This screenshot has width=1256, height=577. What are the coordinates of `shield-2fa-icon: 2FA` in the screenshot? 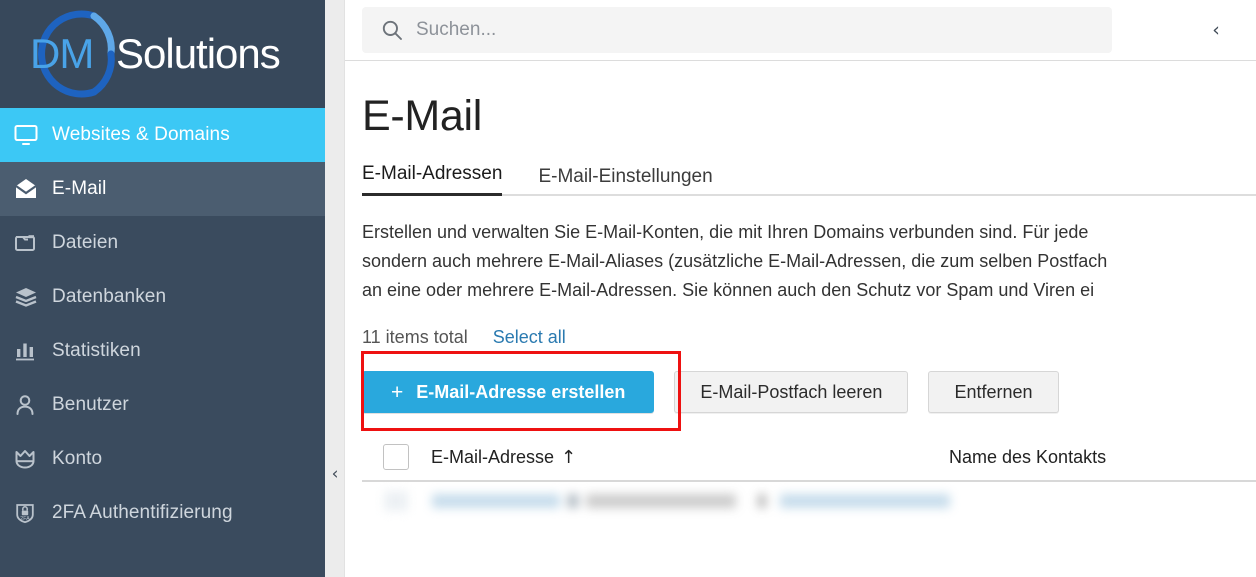 It's located at (31, 513).